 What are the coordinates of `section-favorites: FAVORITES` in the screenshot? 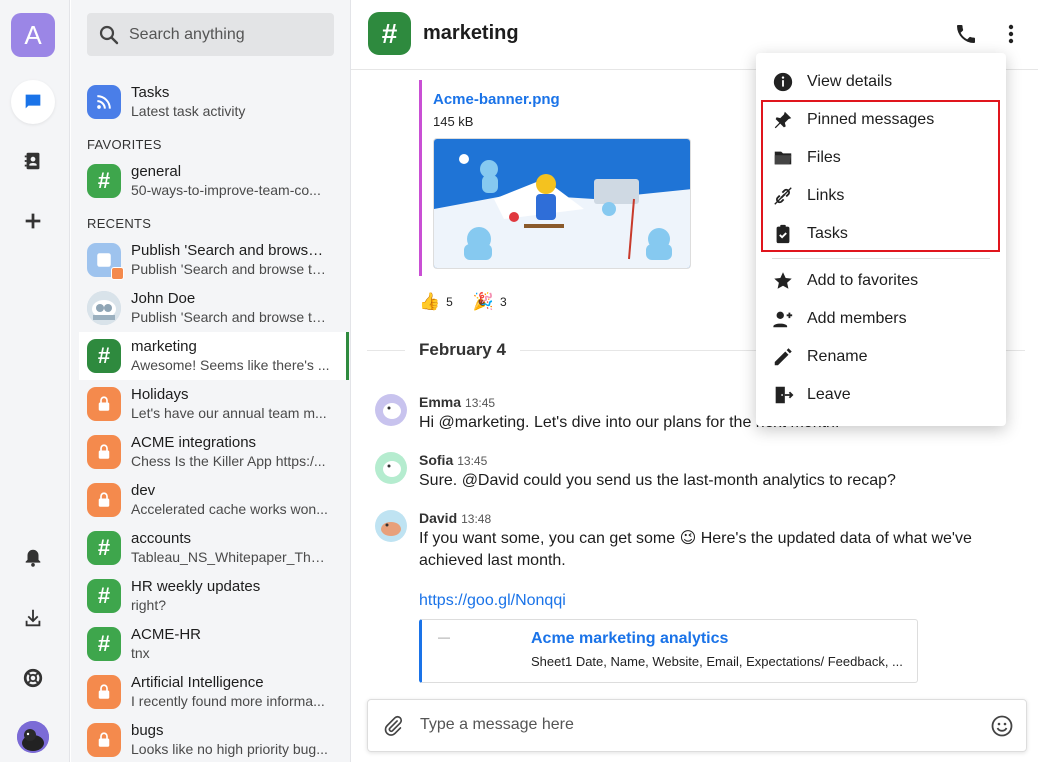 It's located at (124, 144).